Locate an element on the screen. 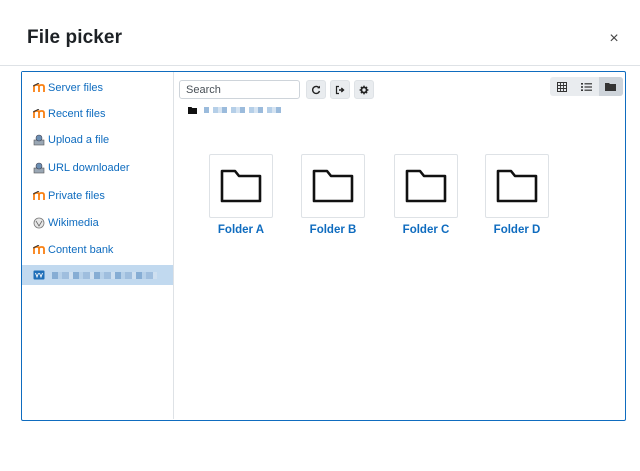 Image resolution: width=640 pixels, height=471 pixels. view-switcher is located at coordinates (586, 86).